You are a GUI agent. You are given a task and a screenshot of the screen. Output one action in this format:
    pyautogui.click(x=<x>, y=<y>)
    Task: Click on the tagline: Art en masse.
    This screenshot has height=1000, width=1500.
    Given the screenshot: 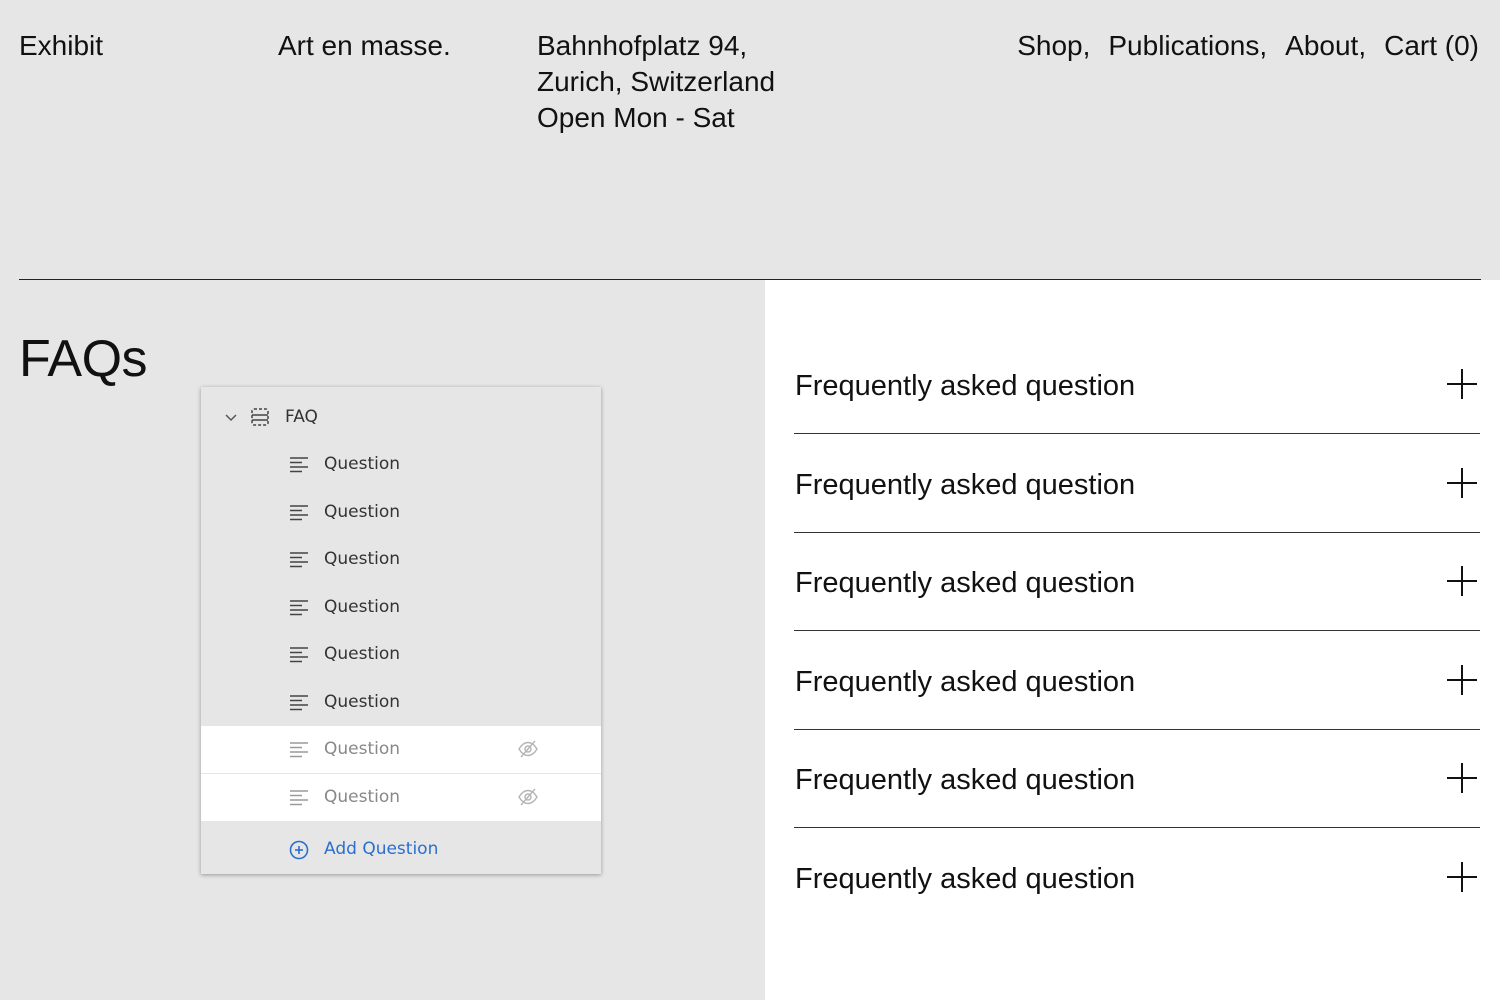 What is the action you would take?
    pyautogui.click(x=364, y=45)
    